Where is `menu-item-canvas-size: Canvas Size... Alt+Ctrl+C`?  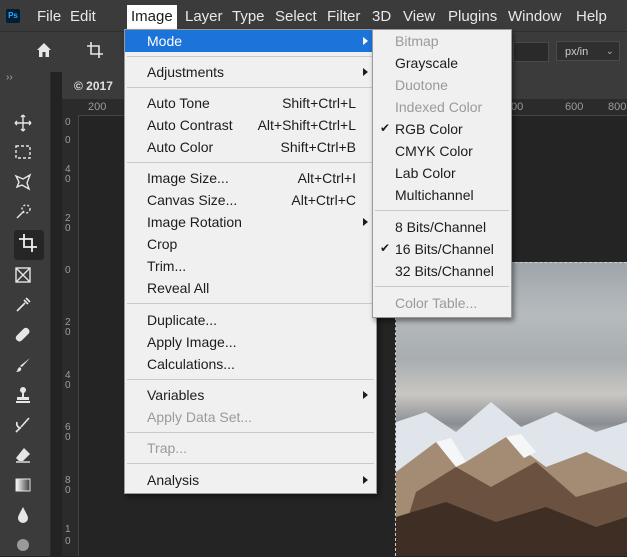 menu-item-canvas-size: Canvas Size... Alt+Ctrl+C is located at coordinates (250, 200).